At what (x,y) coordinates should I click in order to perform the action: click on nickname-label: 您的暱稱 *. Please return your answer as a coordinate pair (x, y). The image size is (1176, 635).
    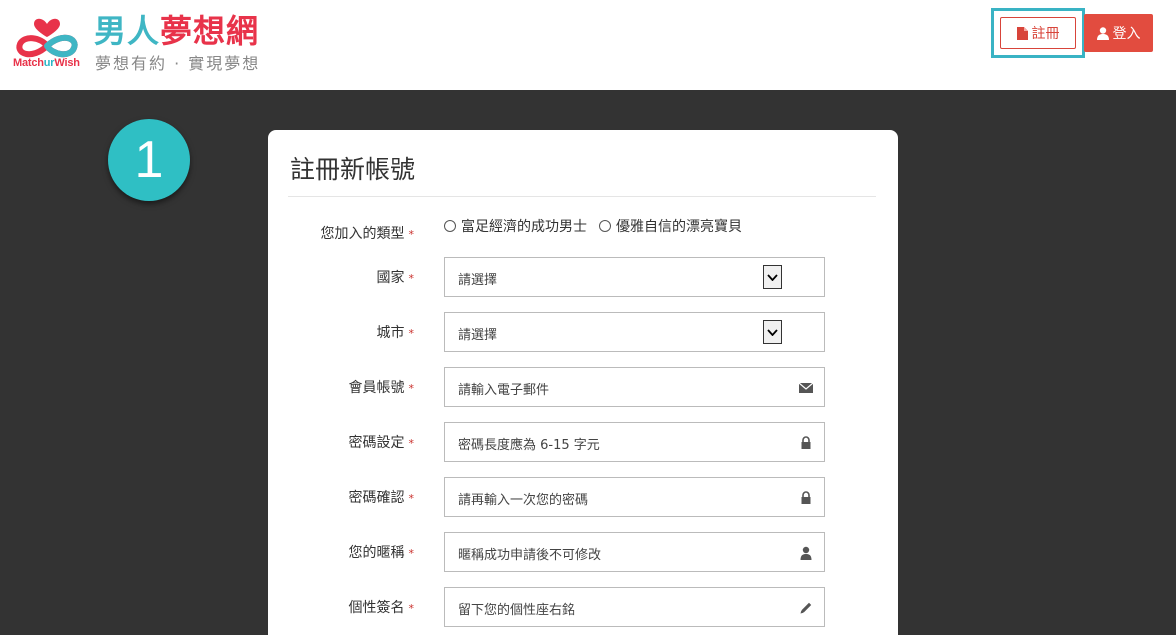
    Looking at the image, I should click on (381, 553).